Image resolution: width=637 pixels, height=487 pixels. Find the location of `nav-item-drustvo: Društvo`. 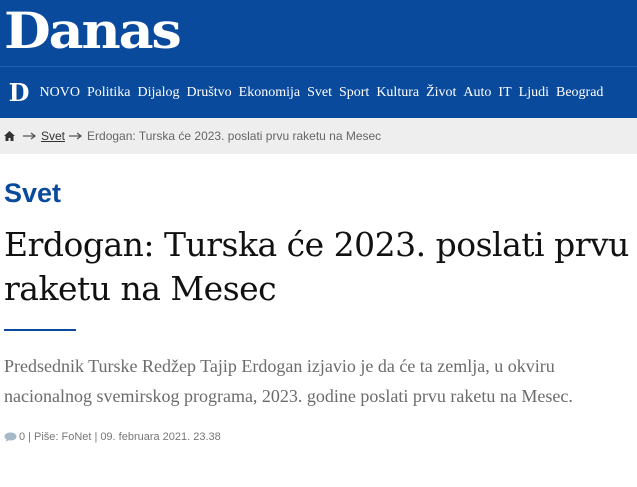

nav-item-drustvo: Društvo is located at coordinates (209, 93).